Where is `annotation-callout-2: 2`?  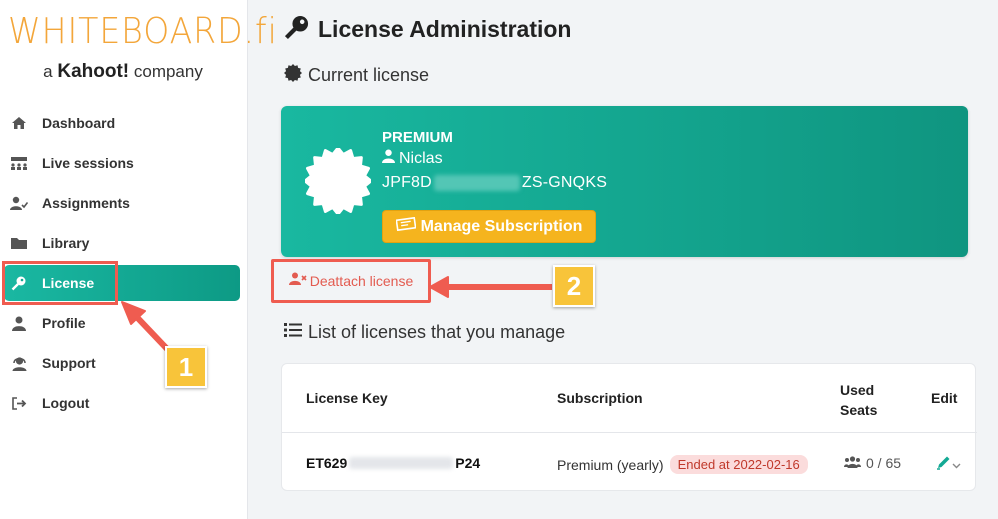 annotation-callout-2: 2 is located at coordinates (574, 286).